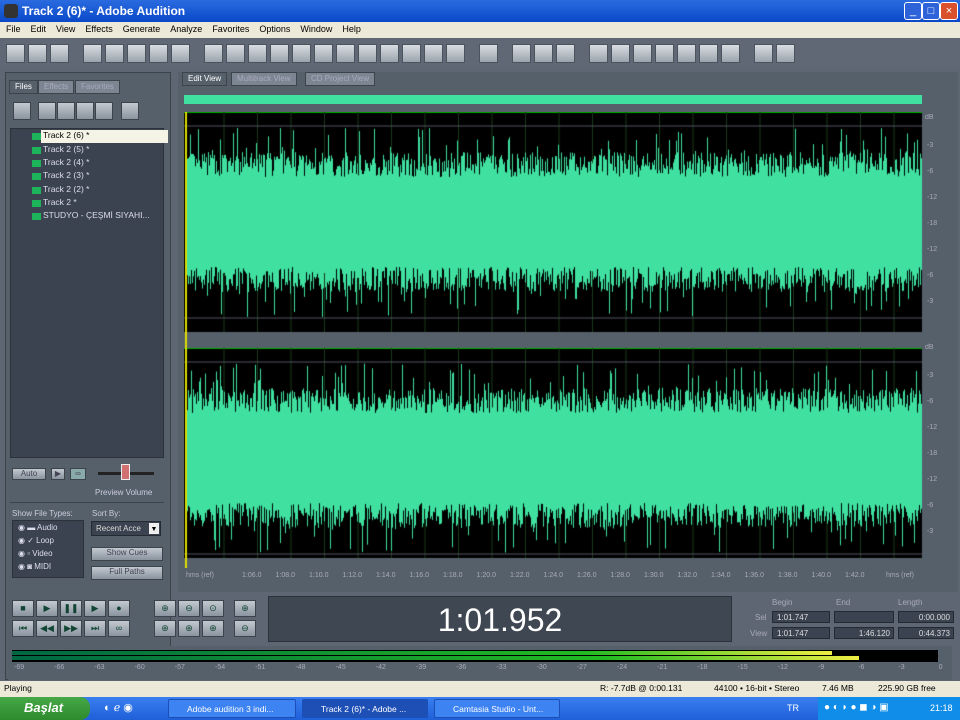  I want to click on zoom-in-v-button: ⊕, so click(245, 608).